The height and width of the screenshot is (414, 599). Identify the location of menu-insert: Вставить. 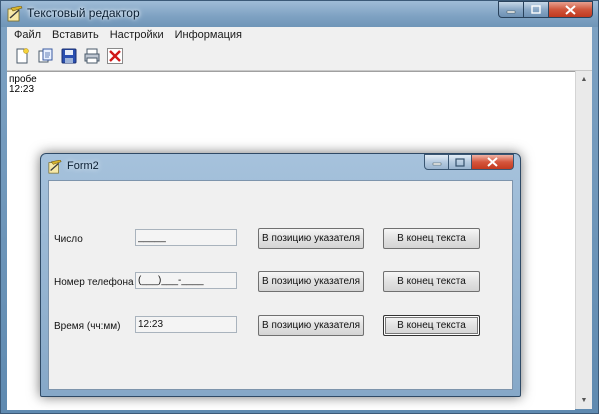
(75, 35).